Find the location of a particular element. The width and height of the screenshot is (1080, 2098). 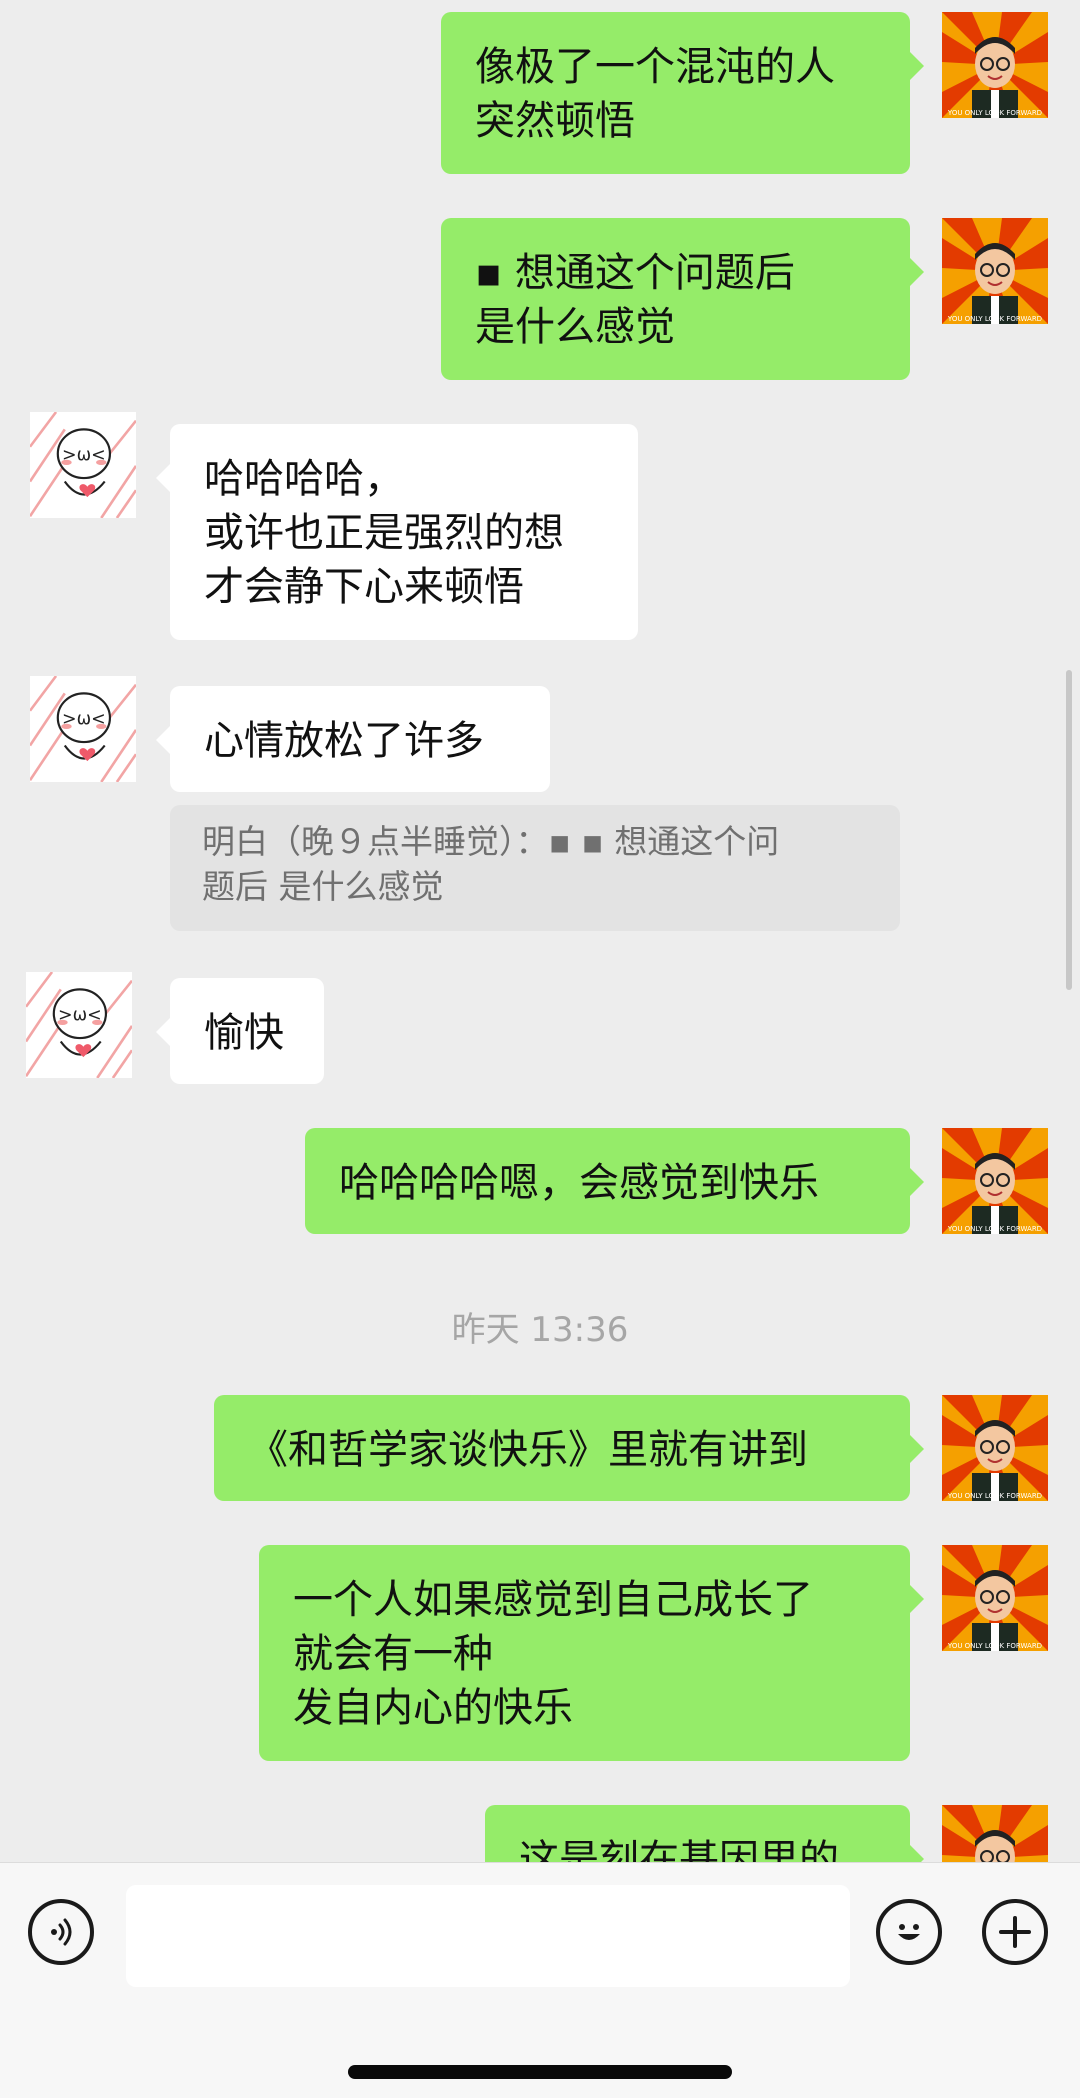

scrollbar is located at coordinates (1069, 830).